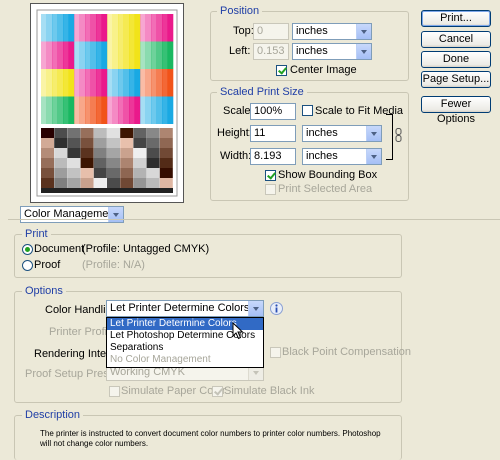  What do you see at coordinates (53, 415) in the screenshot?
I see `description-title: Description` at bounding box center [53, 415].